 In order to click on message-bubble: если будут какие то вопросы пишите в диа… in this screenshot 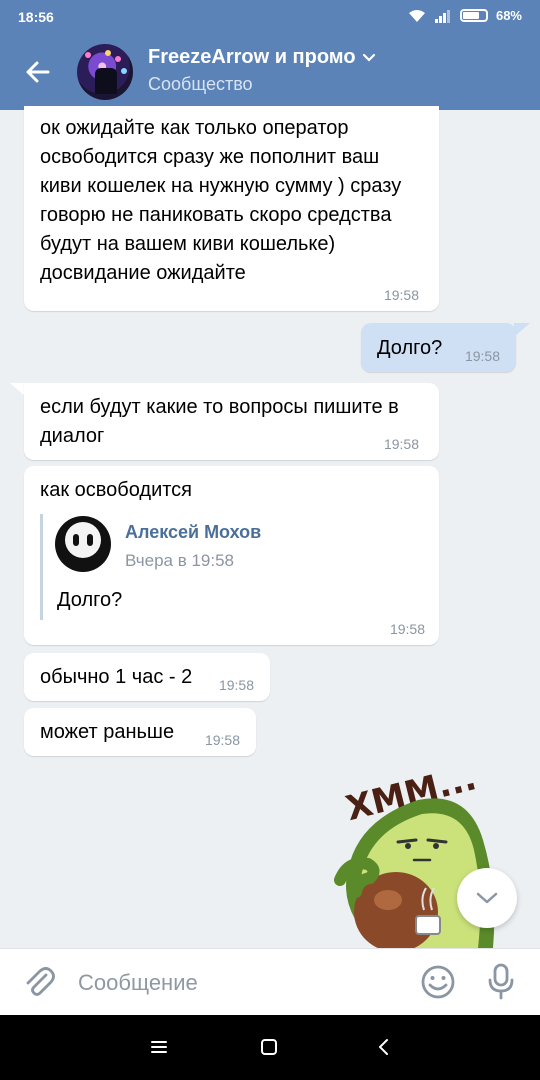, I will do `click(231, 421)`.